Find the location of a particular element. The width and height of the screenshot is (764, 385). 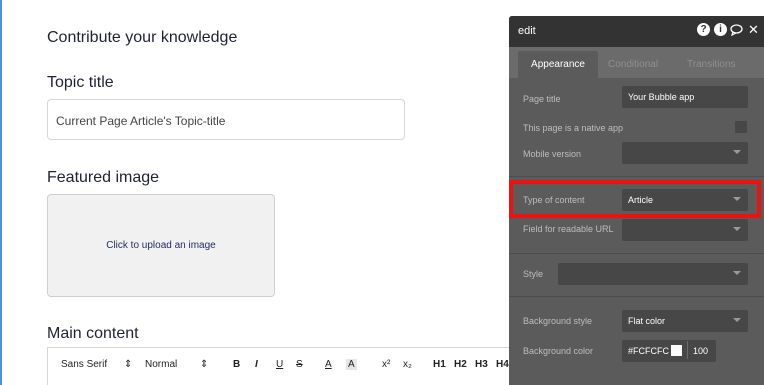

readable-url-label: Field for readable URL is located at coordinates (568, 229).